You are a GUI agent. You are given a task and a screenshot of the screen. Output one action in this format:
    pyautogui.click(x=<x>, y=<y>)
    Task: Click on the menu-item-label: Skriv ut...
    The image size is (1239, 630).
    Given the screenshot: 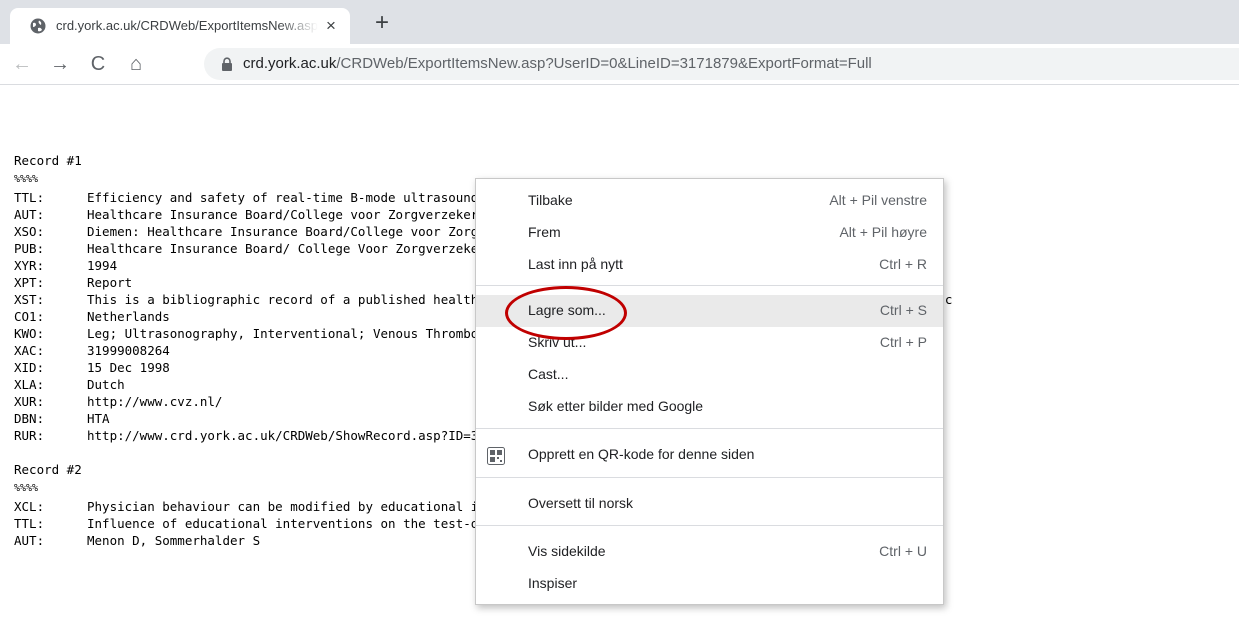 What is the action you would take?
    pyautogui.click(x=557, y=342)
    